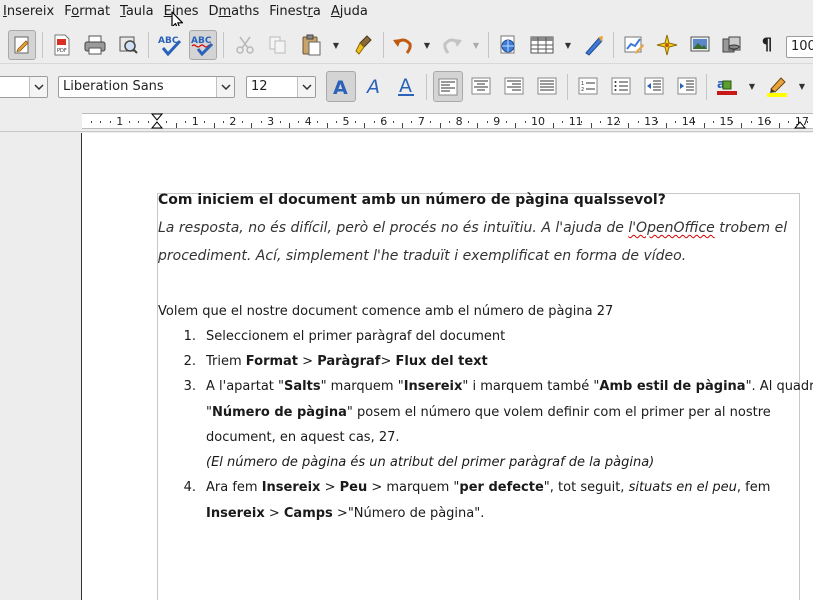 This screenshot has height=600, width=813. I want to click on spellcheck-button: ABC, so click(170, 45).